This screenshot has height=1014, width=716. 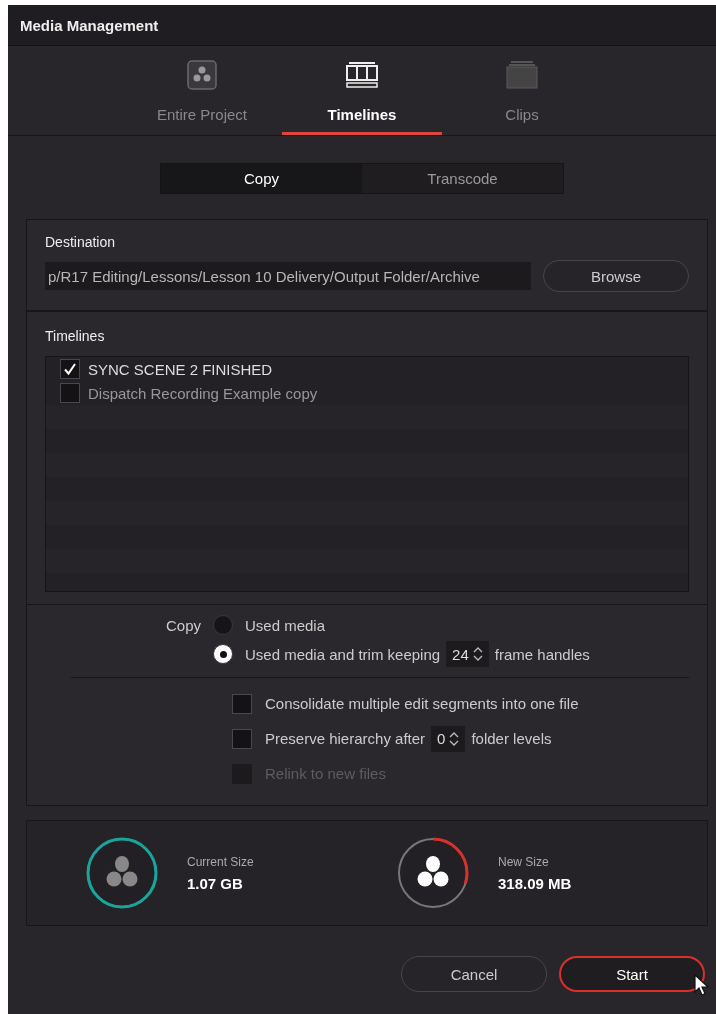 What do you see at coordinates (467, 654) in the screenshot?
I see `number-stepper: 24` at bounding box center [467, 654].